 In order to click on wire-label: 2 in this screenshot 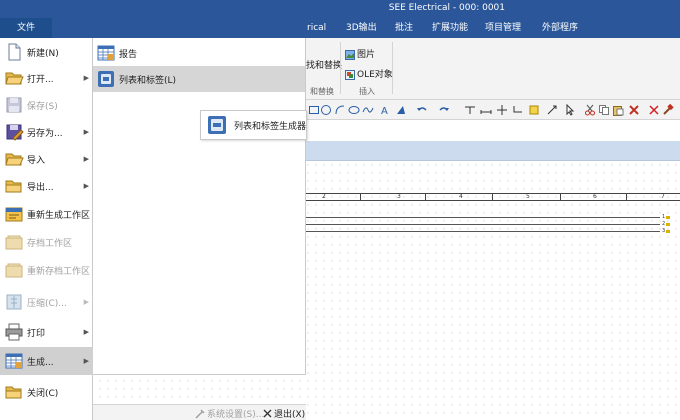, I will do `click(664, 224)`.